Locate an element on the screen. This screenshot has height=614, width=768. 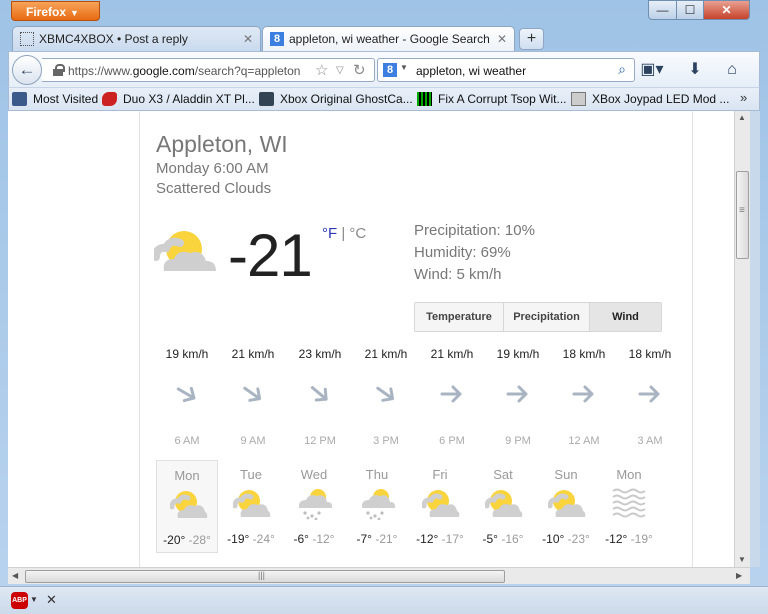
new-tab-button: + is located at coordinates (531, 39).